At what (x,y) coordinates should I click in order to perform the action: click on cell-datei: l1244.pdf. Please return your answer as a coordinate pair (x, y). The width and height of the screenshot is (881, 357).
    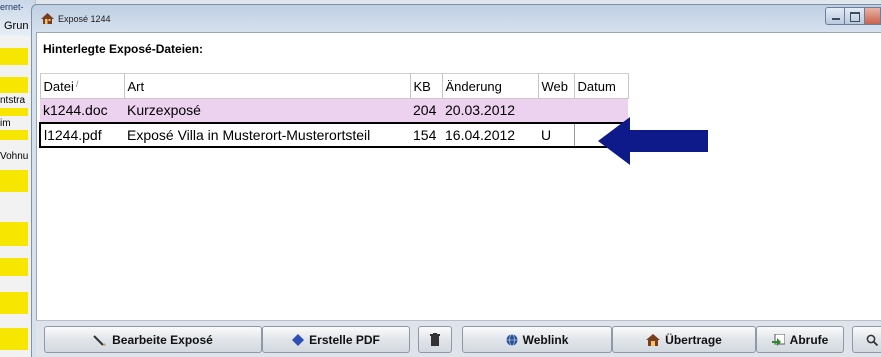
    Looking at the image, I should click on (81, 134).